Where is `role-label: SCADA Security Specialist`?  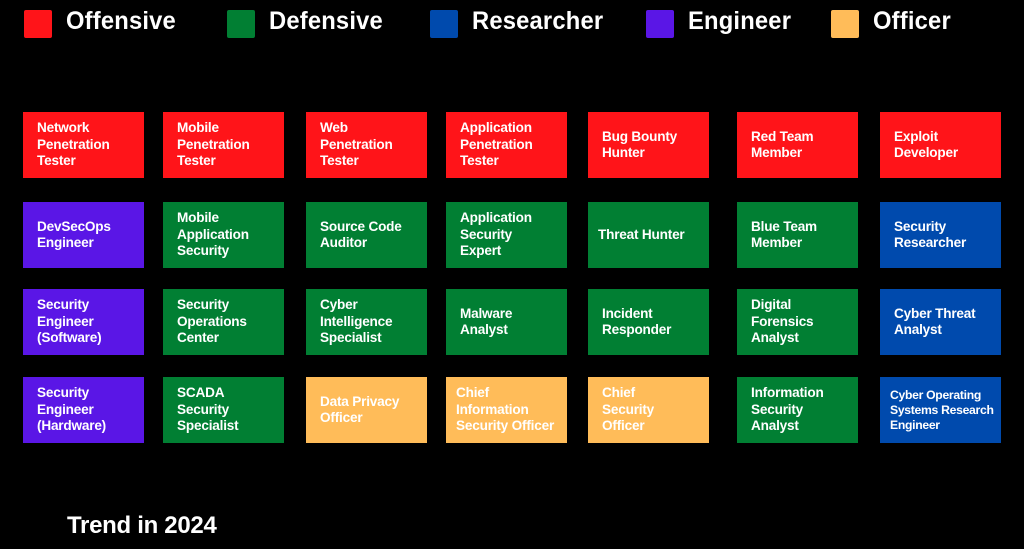 role-label: SCADA Security Specialist is located at coordinates (208, 409).